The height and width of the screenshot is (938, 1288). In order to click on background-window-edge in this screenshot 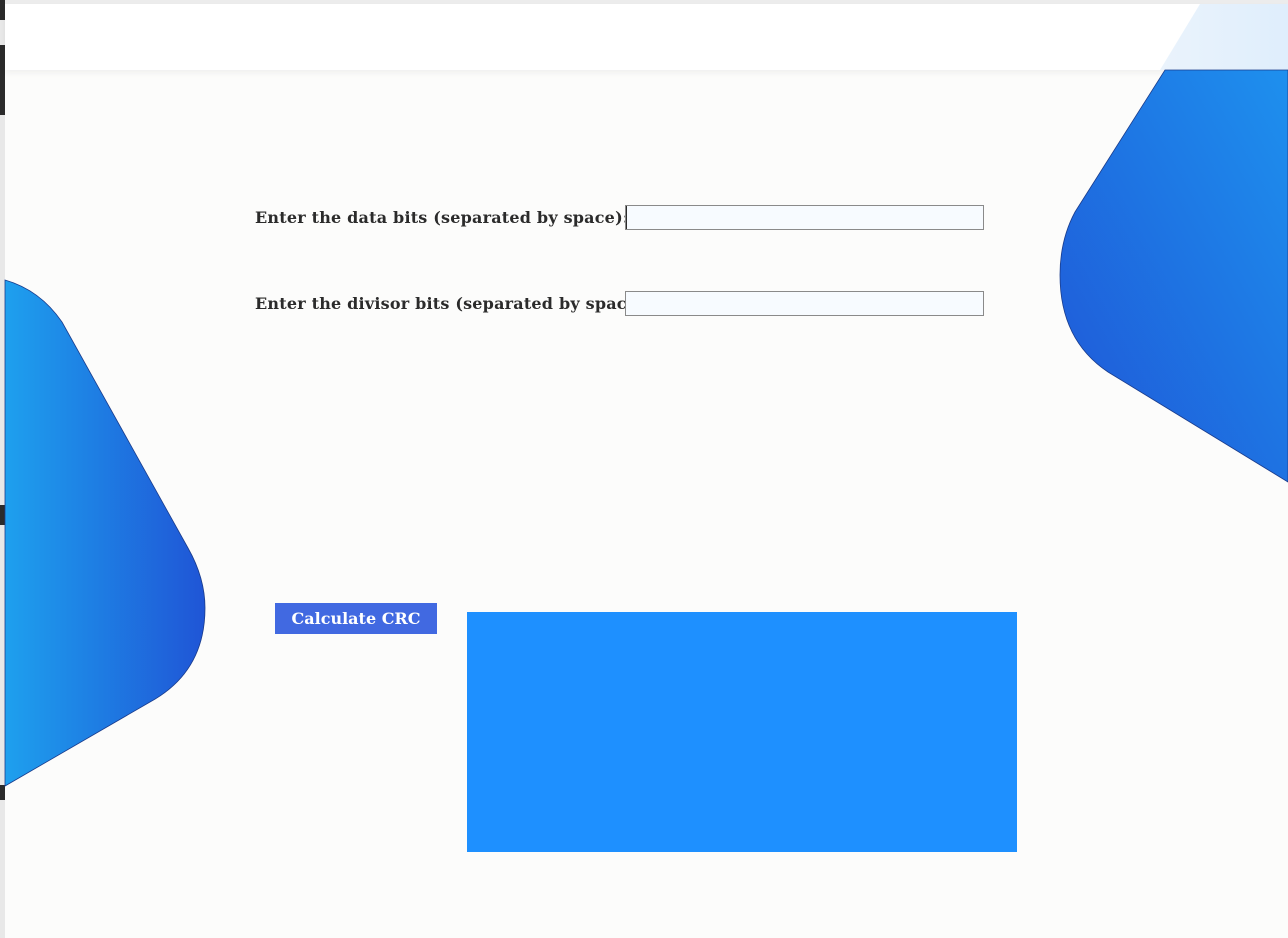, I will do `click(2, 469)`.